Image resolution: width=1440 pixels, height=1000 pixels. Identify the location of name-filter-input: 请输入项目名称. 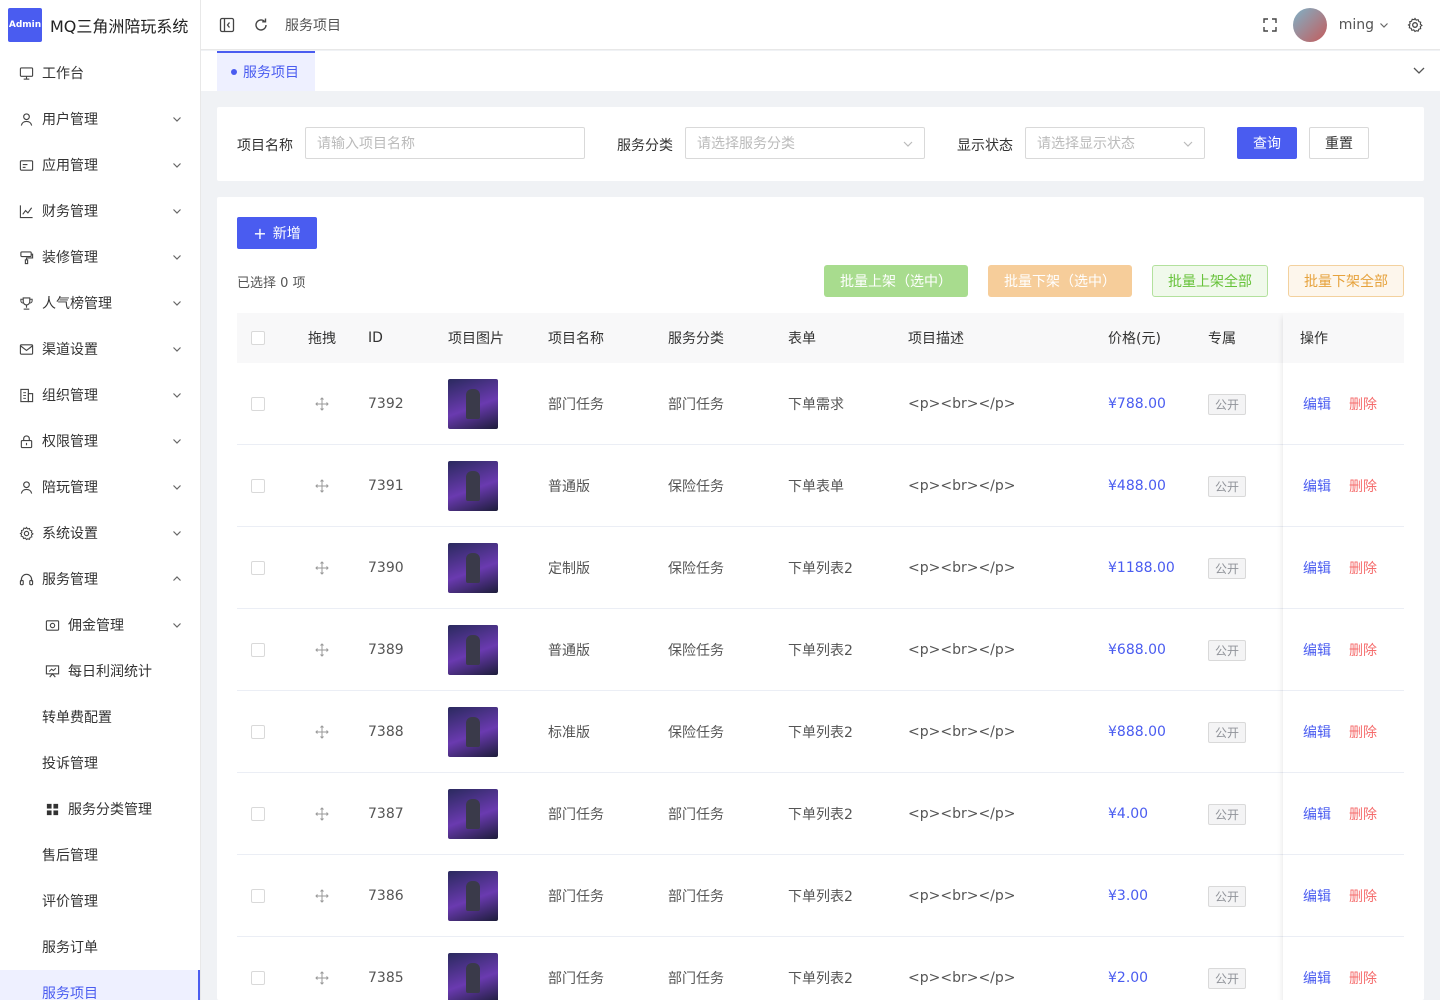
(445, 143).